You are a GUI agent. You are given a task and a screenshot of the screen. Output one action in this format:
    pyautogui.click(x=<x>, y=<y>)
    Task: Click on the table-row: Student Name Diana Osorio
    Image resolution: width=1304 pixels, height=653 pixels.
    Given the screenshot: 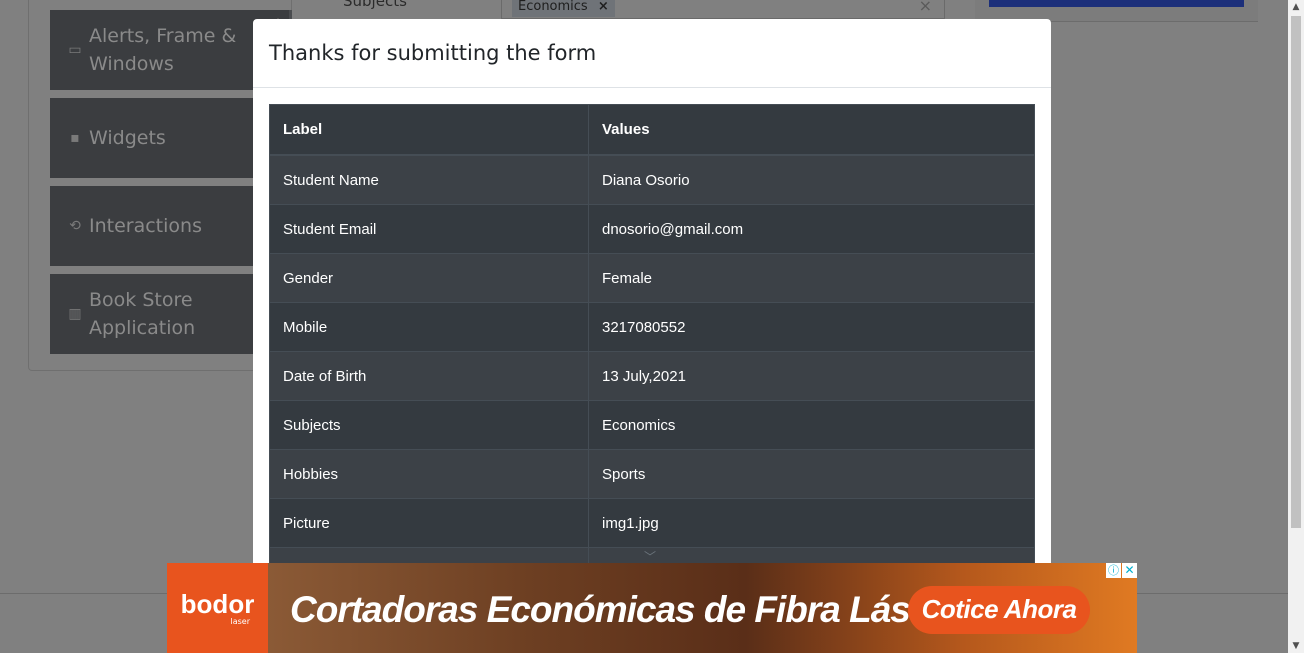 What is the action you would take?
    pyautogui.click(x=652, y=179)
    